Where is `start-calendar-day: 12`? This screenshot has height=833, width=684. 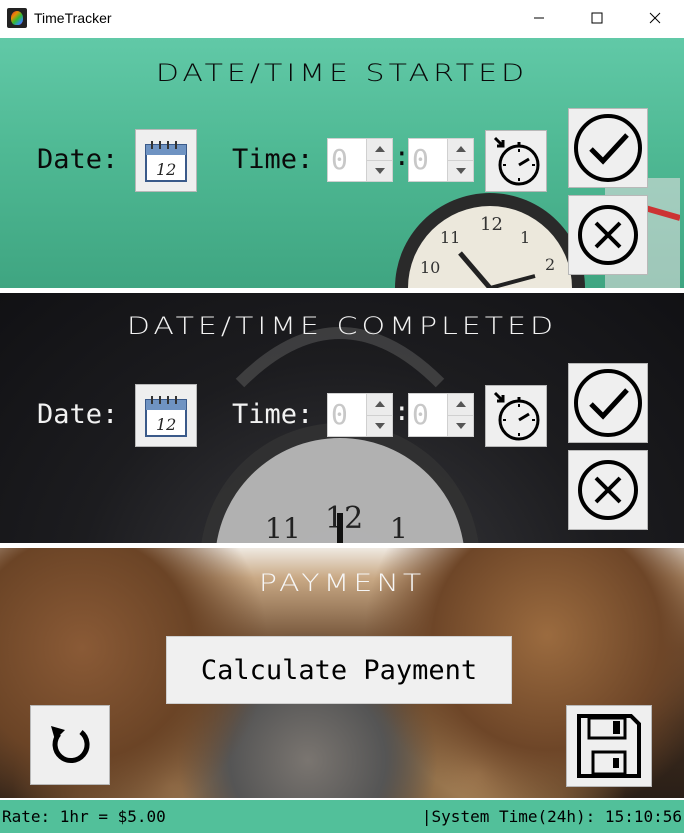 start-calendar-day: 12 is located at coordinates (166, 169).